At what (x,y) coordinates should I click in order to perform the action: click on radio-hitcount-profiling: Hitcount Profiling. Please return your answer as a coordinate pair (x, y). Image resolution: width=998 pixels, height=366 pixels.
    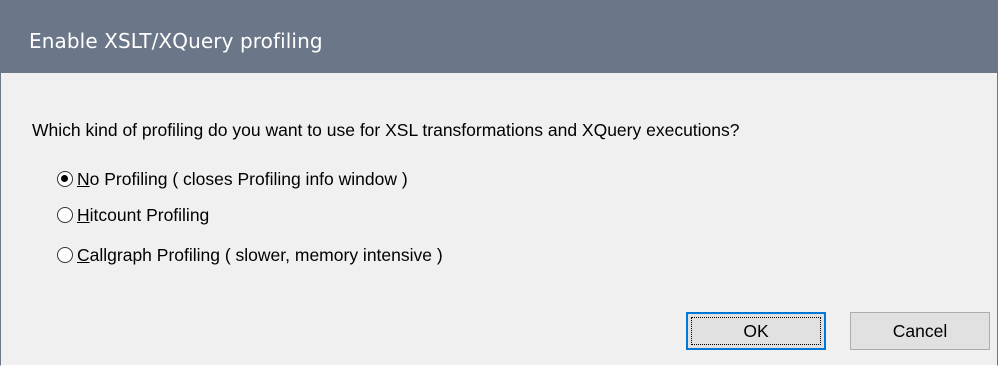
    Looking at the image, I should click on (133, 215).